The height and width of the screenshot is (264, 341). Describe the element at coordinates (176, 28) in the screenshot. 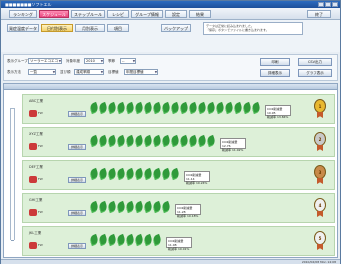

I see `sub-tab: バックアップ` at that location.